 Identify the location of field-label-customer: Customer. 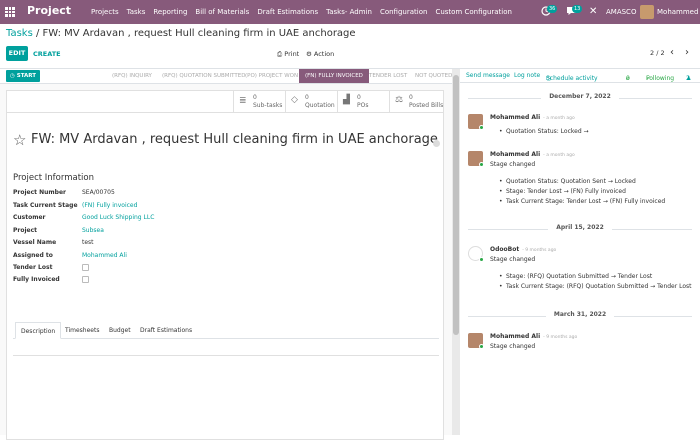
(29, 217).